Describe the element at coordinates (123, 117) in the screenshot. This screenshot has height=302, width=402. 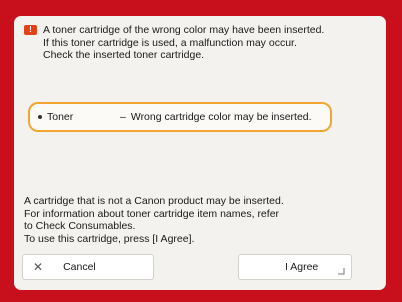
I see `dash-icon: –` at that location.